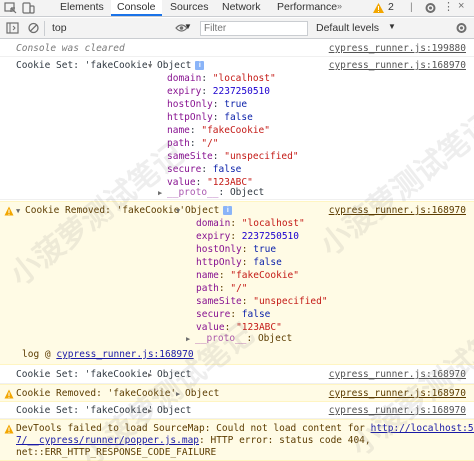  Describe the element at coordinates (392, 26) in the screenshot. I see `chevron-down-icon: ▼` at that location.